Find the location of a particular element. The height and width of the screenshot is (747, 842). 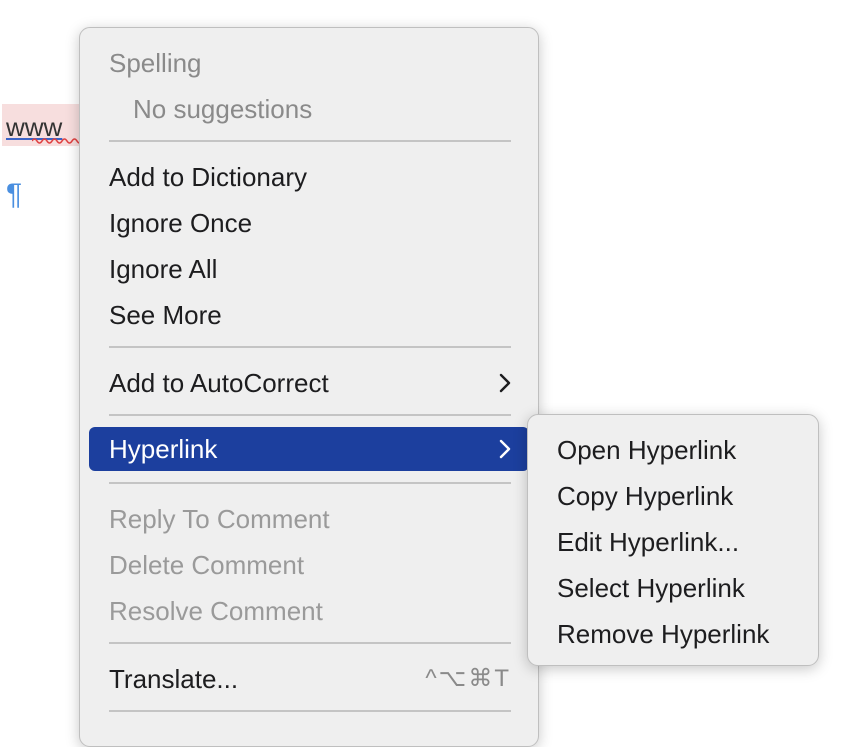

add-to-autocorrect-item: Add to AutoCorrect is located at coordinates (309, 383).